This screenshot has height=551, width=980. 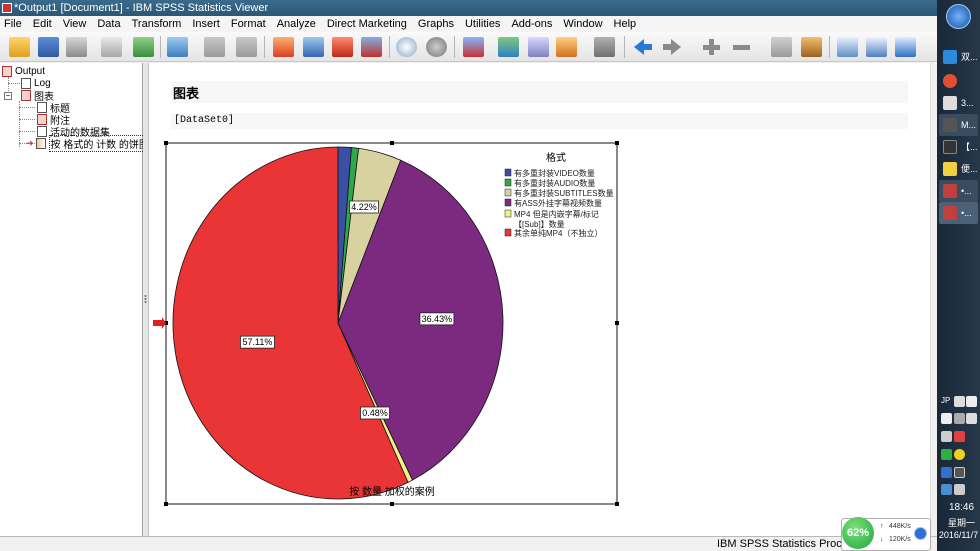 I want to click on menu-file: File, so click(x=13, y=24).